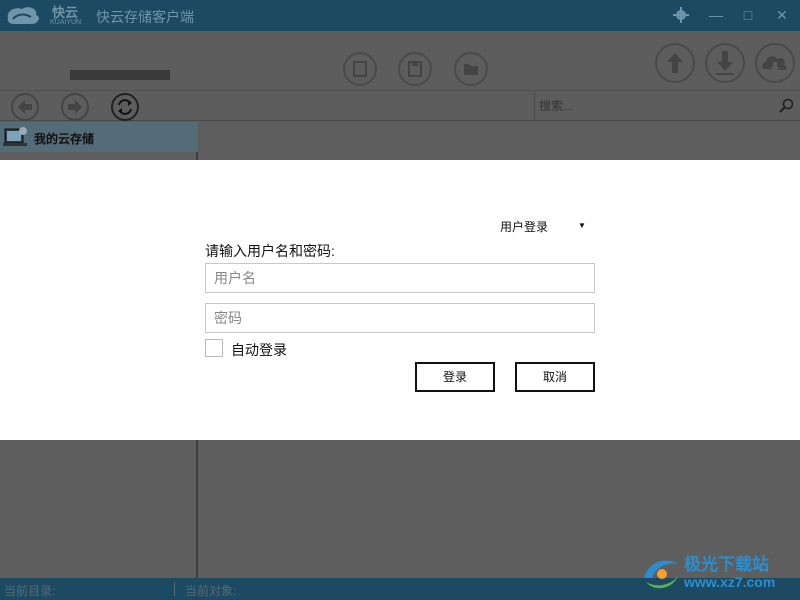 The image size is (800, 600). What do you see at coordinates (145, 17) in the screenshot?
I see `window-title: 快云存储客户端` at bounding box center [145, 17].